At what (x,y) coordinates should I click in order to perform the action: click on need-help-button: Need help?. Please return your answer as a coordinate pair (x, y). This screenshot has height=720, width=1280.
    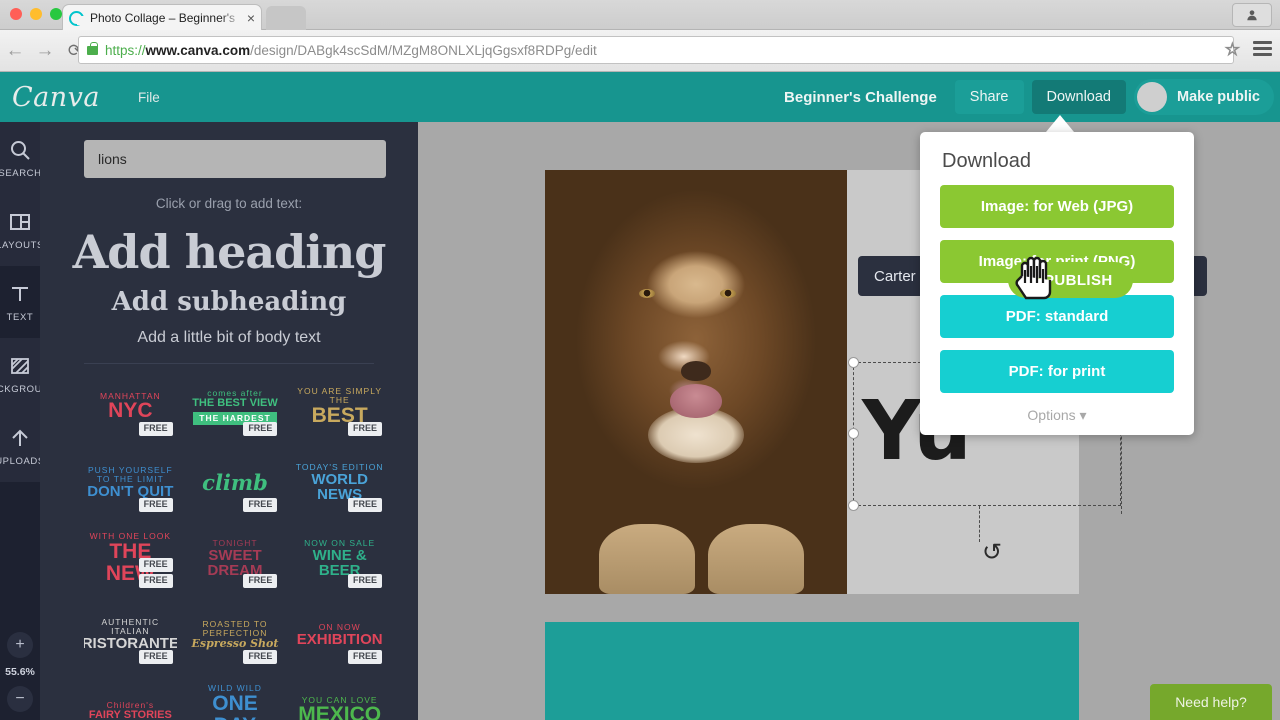
    Looking at the image, I should click on (1211, 702).